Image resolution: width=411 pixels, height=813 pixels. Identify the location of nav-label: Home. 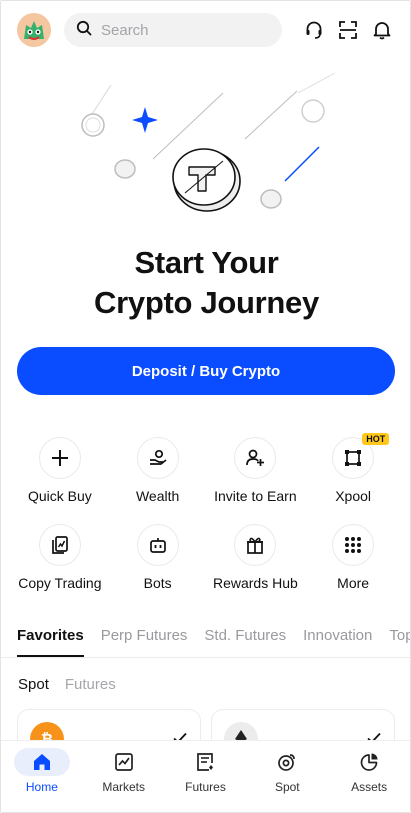
(41, 787).